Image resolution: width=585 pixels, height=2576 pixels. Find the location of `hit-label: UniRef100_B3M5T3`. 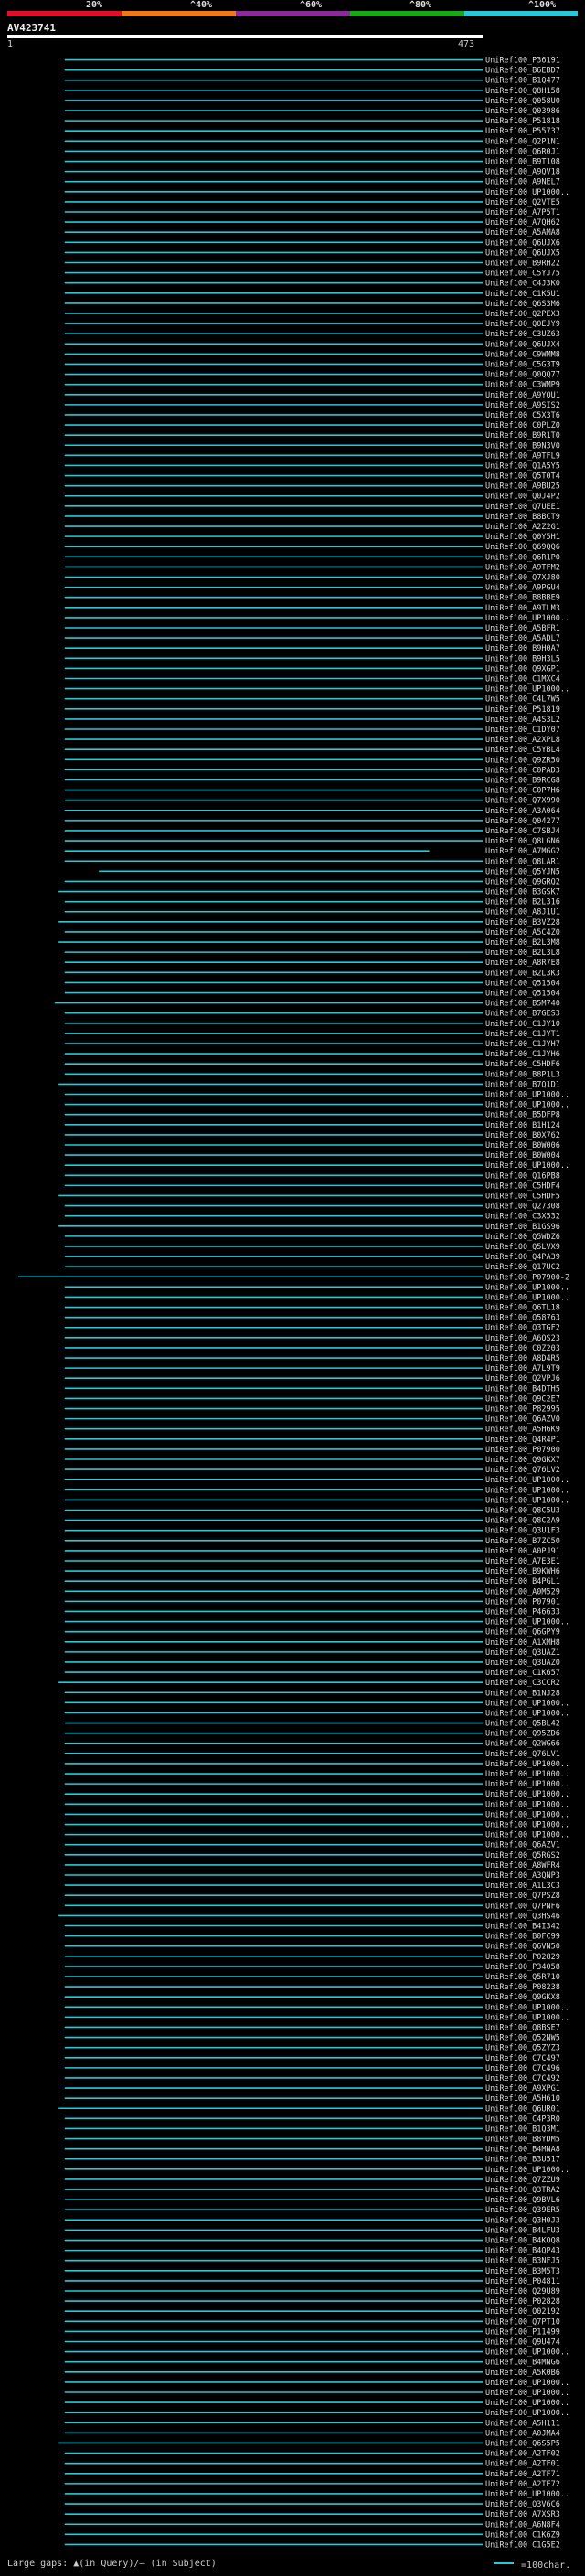

hit-label: UniRef100_B3M5T3 is located at coordinates (522, 2271).